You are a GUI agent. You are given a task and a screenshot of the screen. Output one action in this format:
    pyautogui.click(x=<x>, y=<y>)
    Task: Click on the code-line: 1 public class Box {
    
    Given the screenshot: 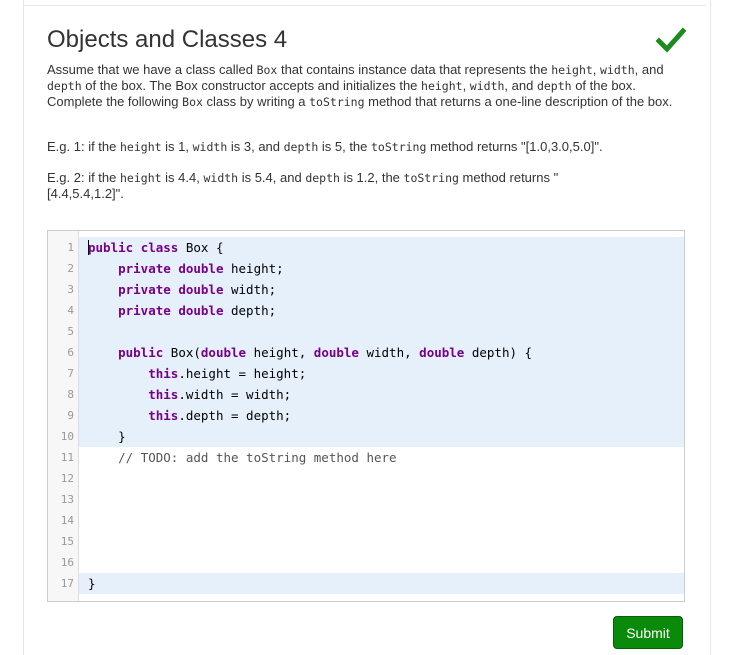 What is the action you would take?
    pyautogui.click(x=366, y=247)
    